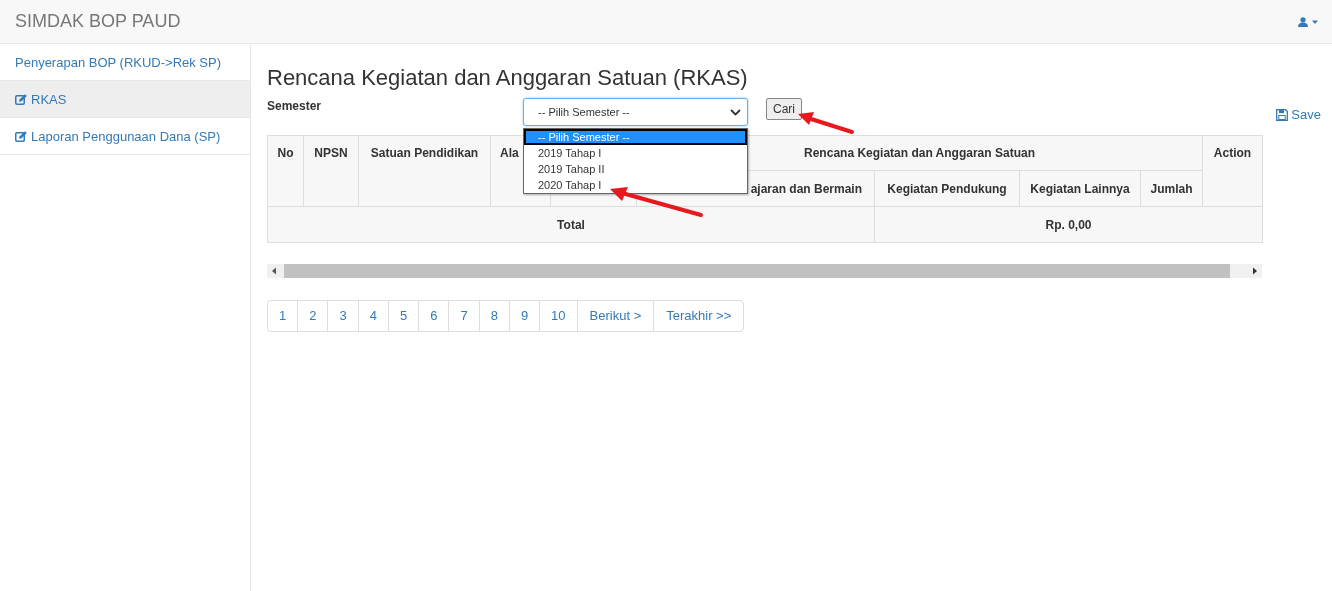 This screenshot has height=591, width=1332. What do you see at coordinates (283, 316) in the screenshot?
I see `page-link: 1` at bounding box center [283, 316].